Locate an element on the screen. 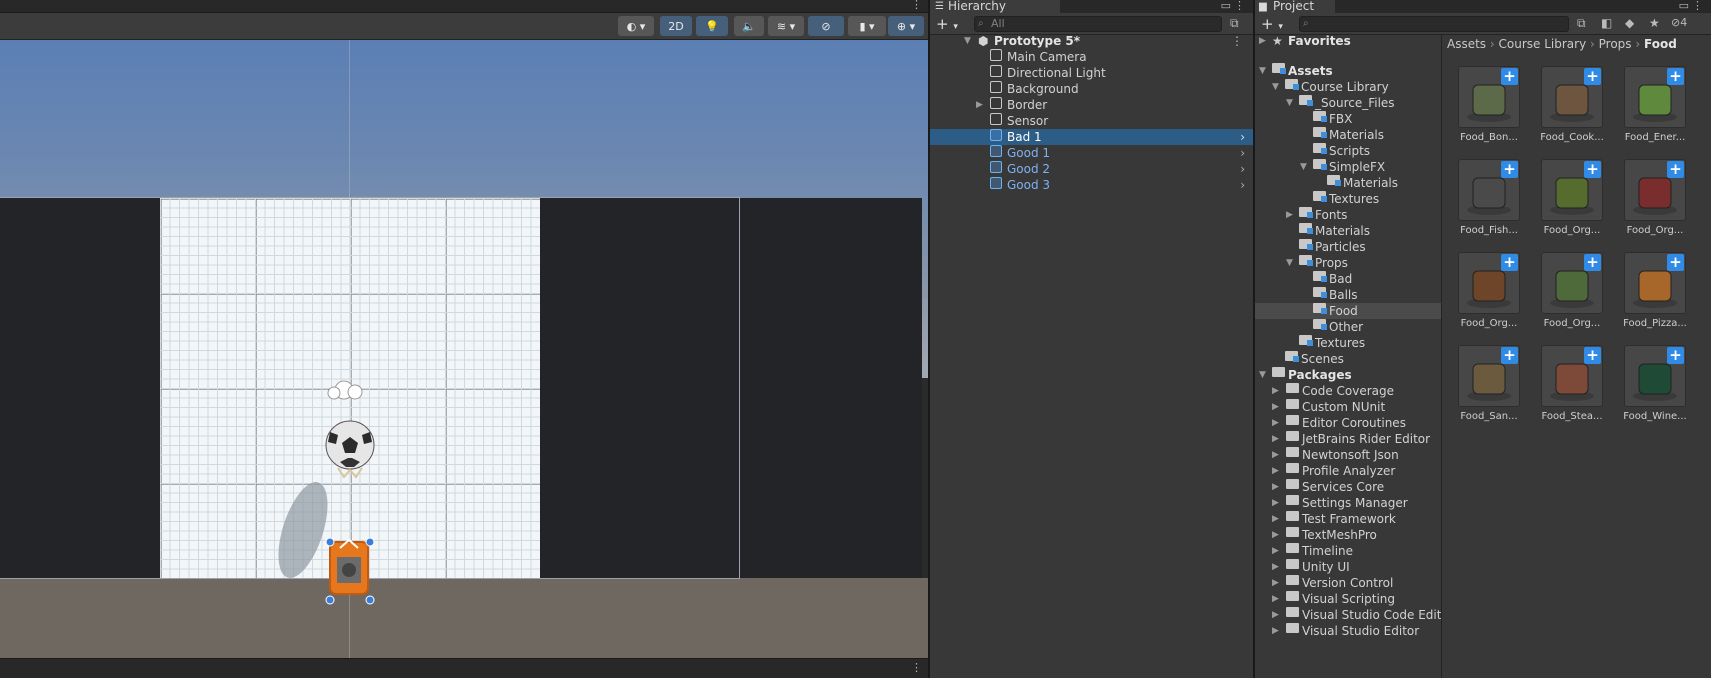  tree-item-package: ▶ TextMeshPro is located at coordinates (1348, 535).